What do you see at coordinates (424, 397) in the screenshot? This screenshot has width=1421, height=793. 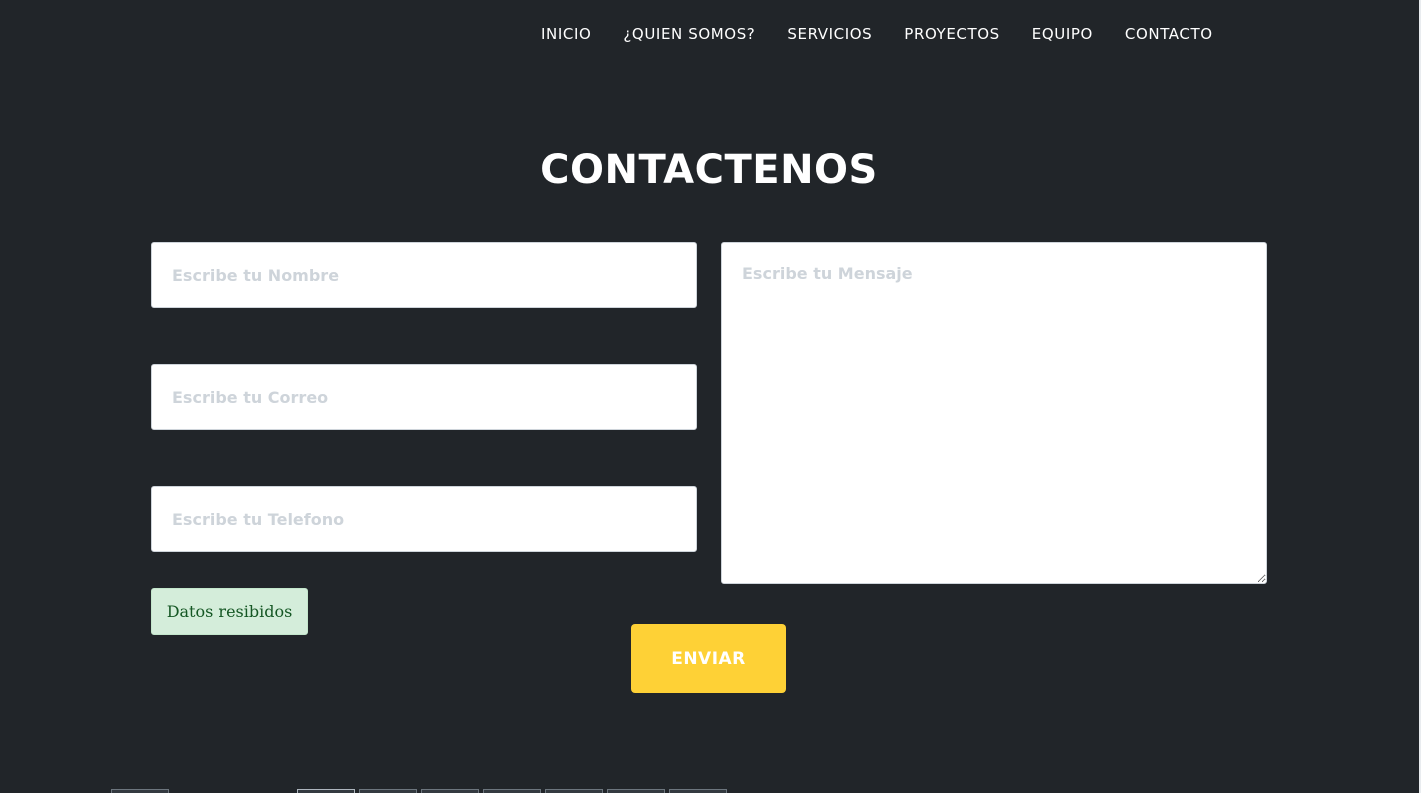 I see `email-input` at bounding box center [424, 397].